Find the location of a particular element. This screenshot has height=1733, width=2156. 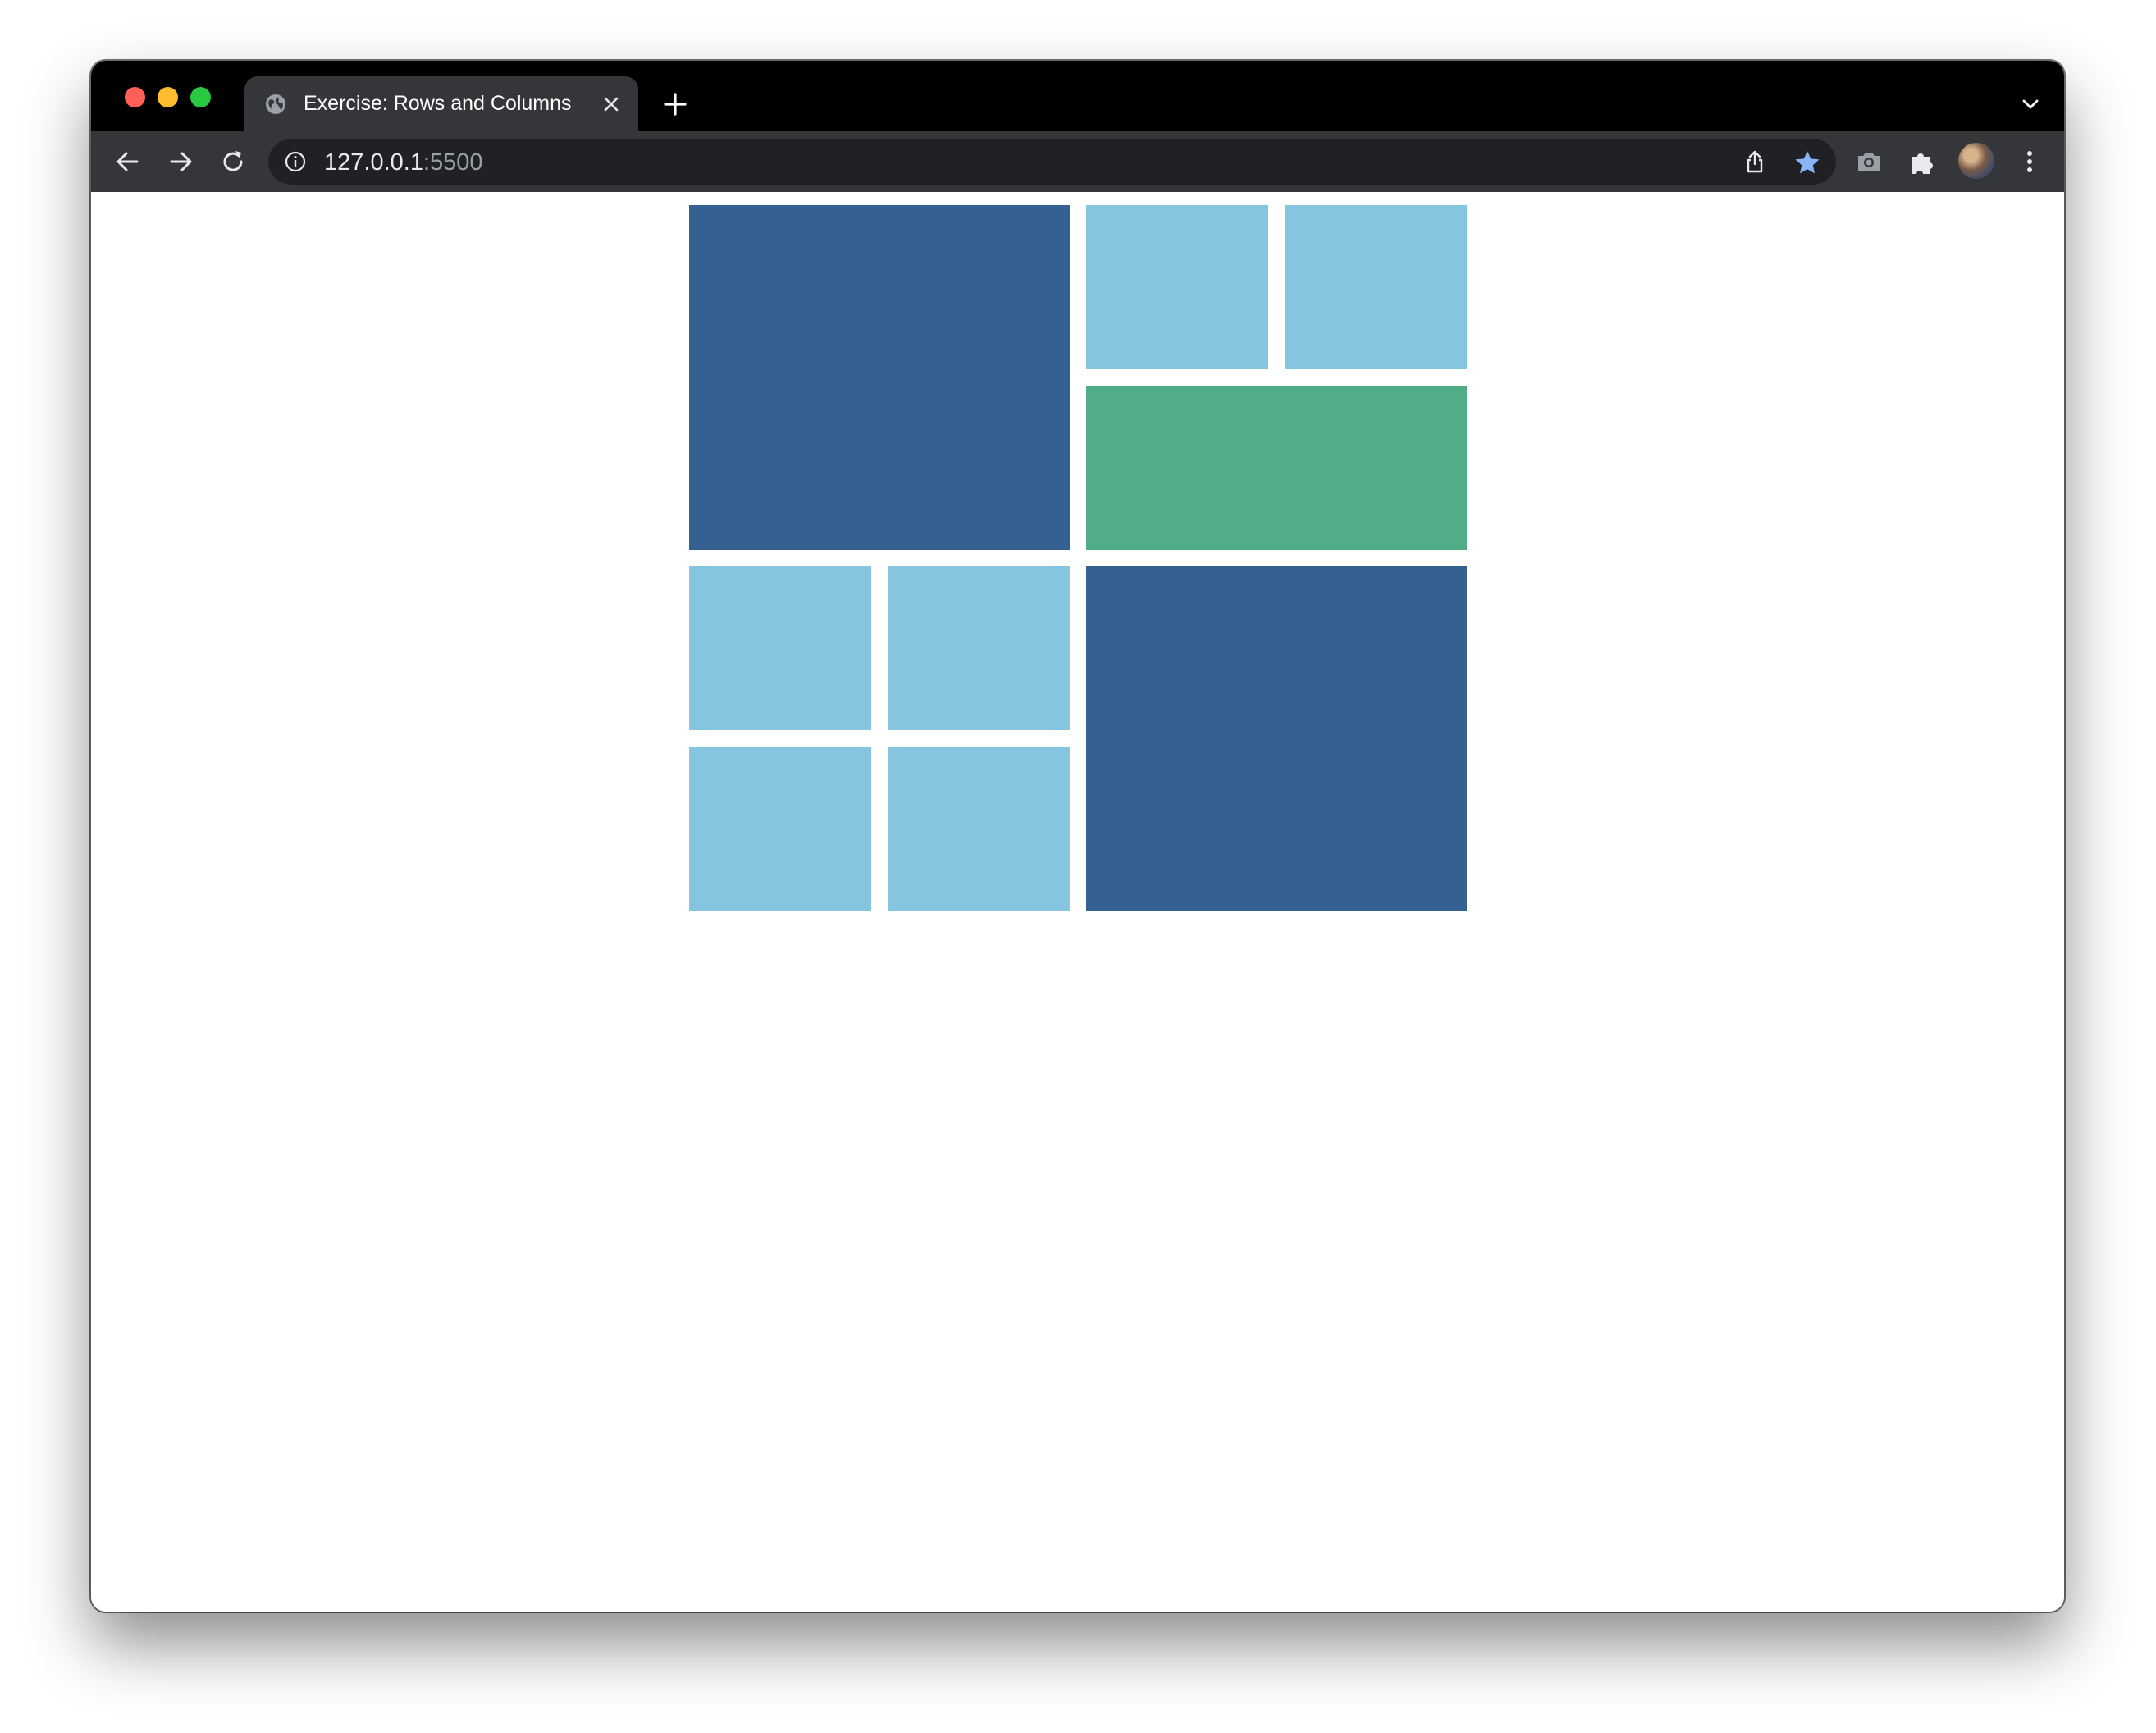

maximize-window-button is located at coordinates (200, 97).